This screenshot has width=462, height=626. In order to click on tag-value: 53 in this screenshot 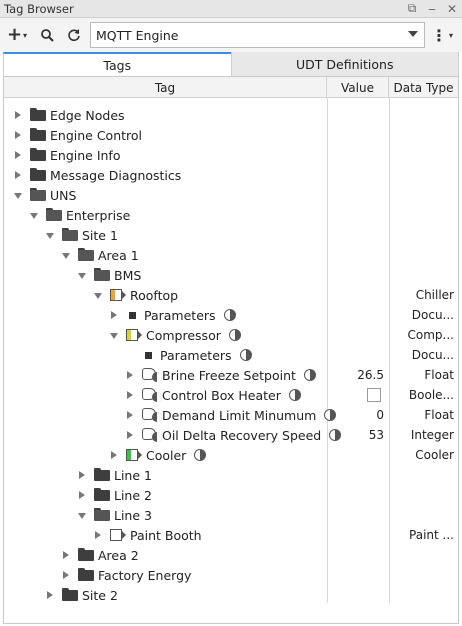, I will do `click(358, 435)`.